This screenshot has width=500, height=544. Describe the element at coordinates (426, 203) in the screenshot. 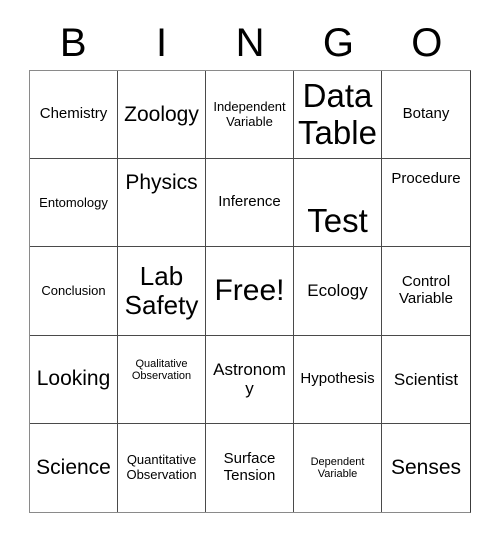

I see `bingo-cell: Procedure` at that location.